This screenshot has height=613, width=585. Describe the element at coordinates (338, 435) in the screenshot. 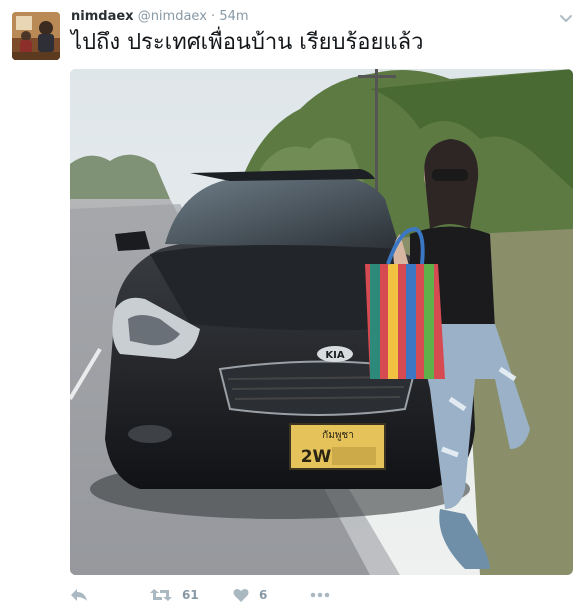

I see `plate-province: กัมพูชา` at that location.